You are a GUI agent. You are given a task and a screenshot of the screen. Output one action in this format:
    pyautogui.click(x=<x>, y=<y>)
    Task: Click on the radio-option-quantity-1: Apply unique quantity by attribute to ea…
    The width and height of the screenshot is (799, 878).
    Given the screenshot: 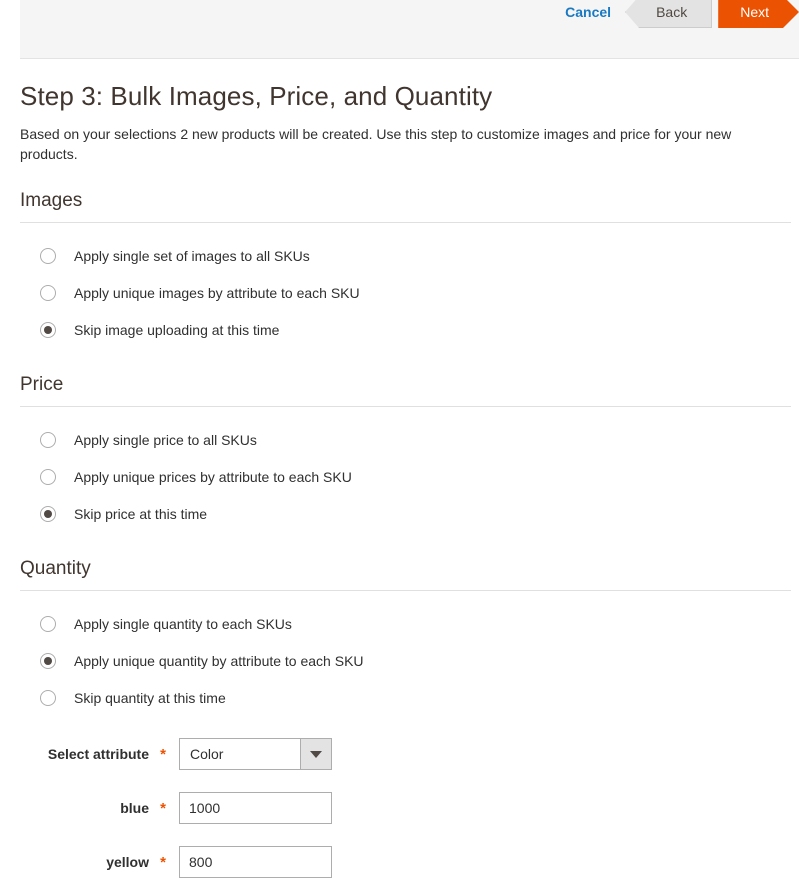 What is the action you would take?
    pyautogui.click(x=405, y=660)
    